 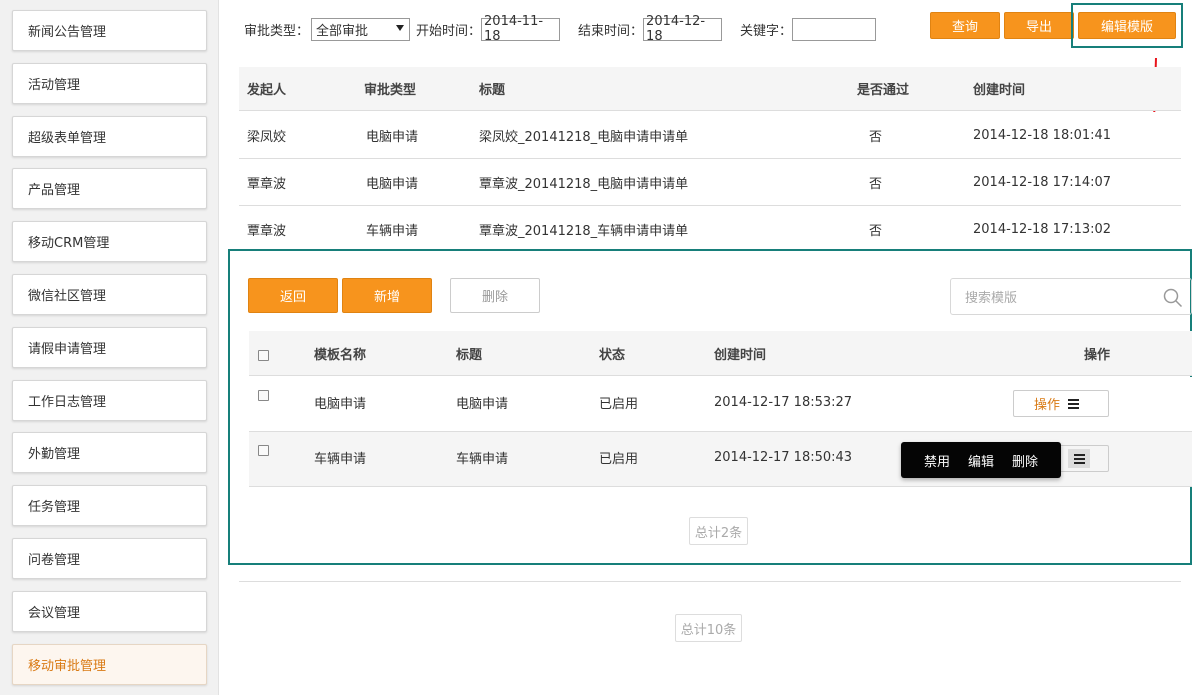 I want to click on cell-title: 梁凤姣_20141218_电脑申请申请单, so click(x=584, y=137).